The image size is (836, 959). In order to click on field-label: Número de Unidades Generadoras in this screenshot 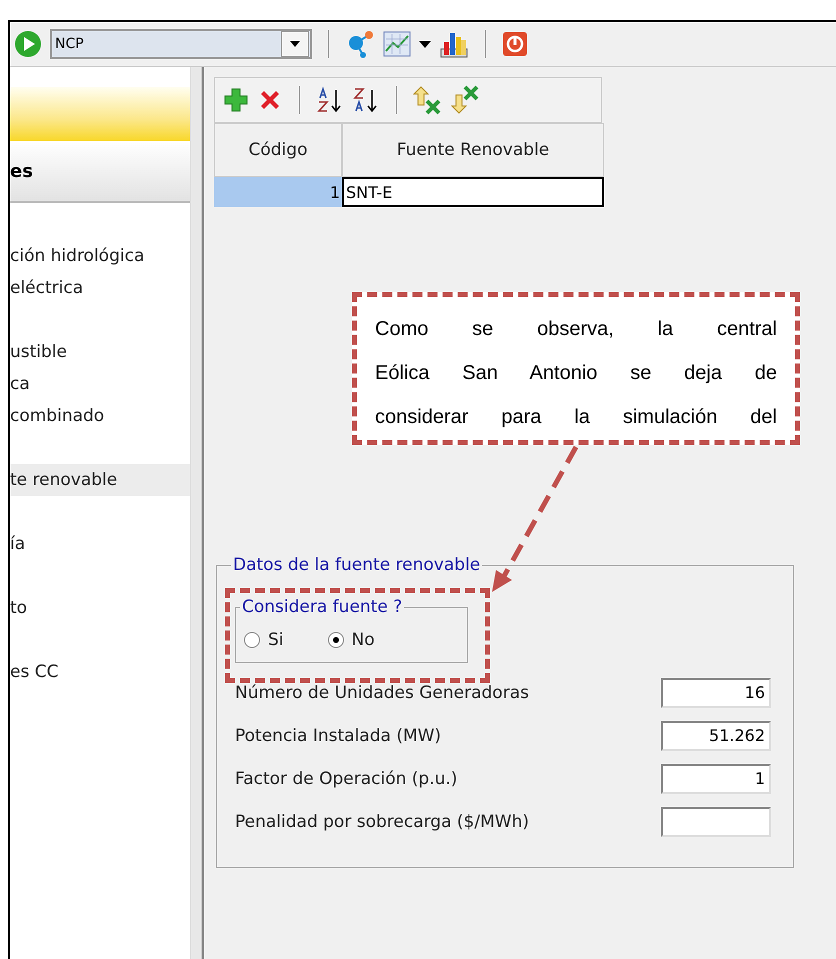, I will do `click(382, 692)`.